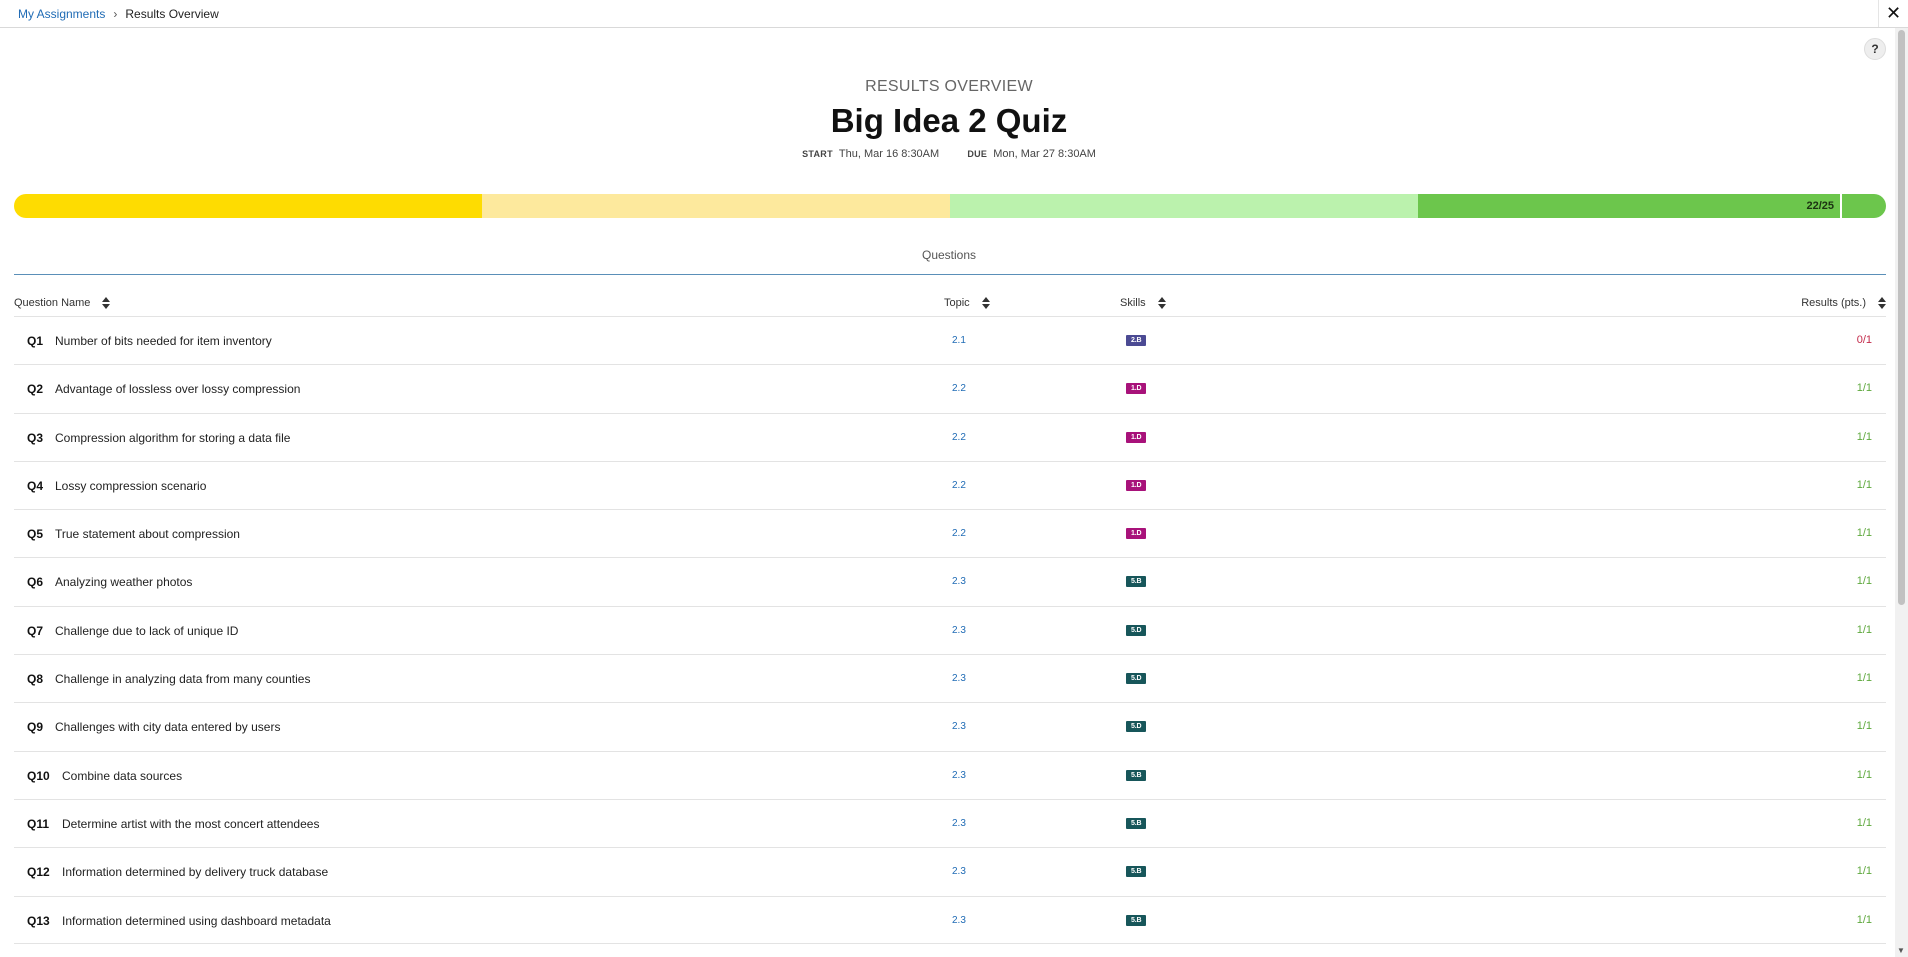  I want to click on question-name: Combine data sources, so click(122, 776).